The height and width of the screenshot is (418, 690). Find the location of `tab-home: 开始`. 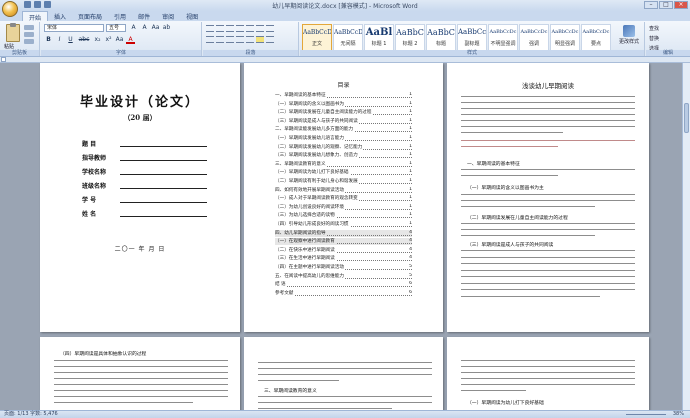

tab-home: 开始 is located at coordinates (35, 16).